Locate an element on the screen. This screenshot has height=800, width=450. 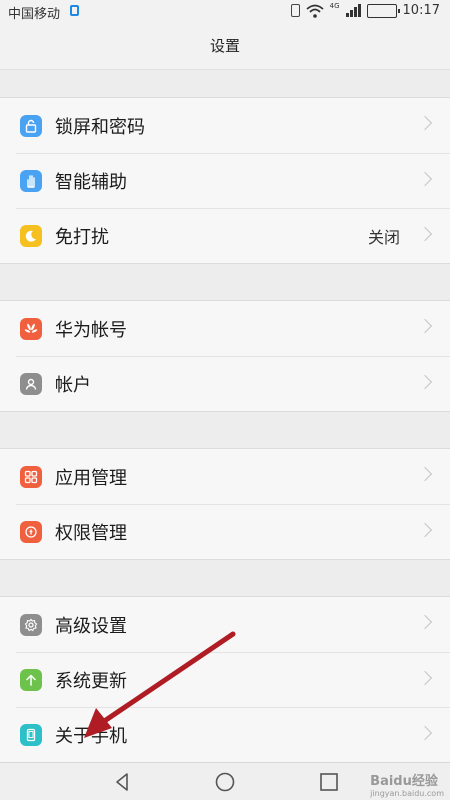
carrier-name: 中国移动 is located at coordinates (34, 14).